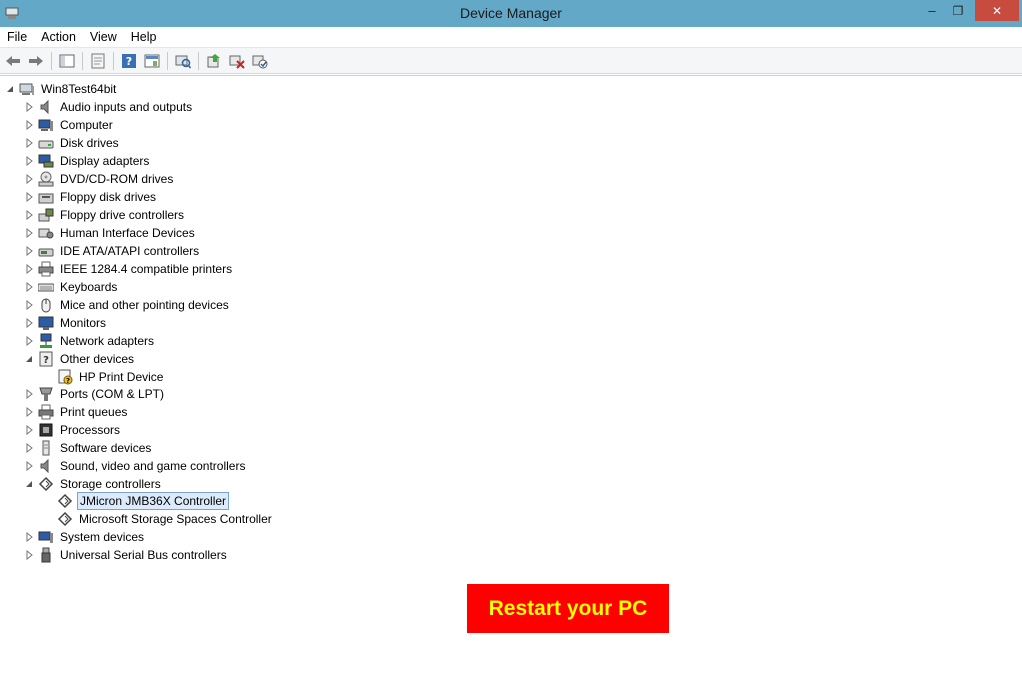 The width and height of the screenshot is (1022, 699). What do you see at coordinates (80, 358) in the screenshot?
I see `tree-item-other-devices: ? Other devices` at bounding box center [80, 358].